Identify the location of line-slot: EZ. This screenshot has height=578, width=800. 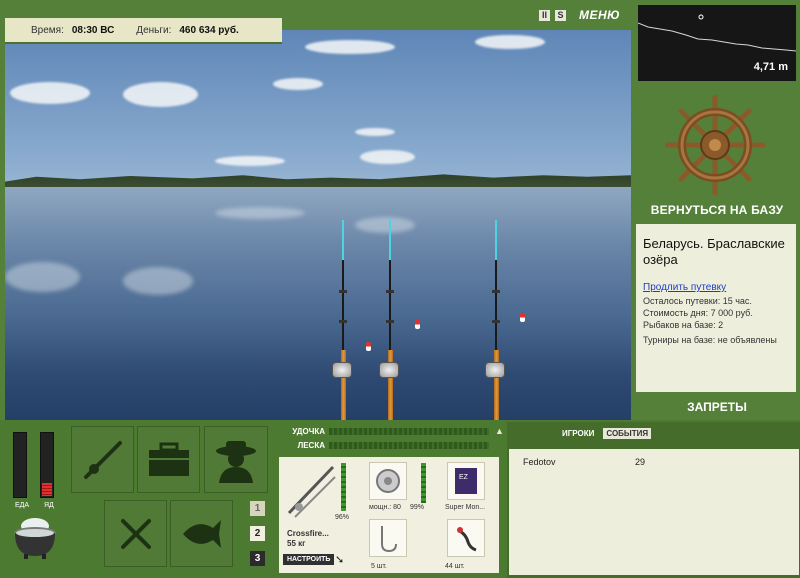
(466, 481).